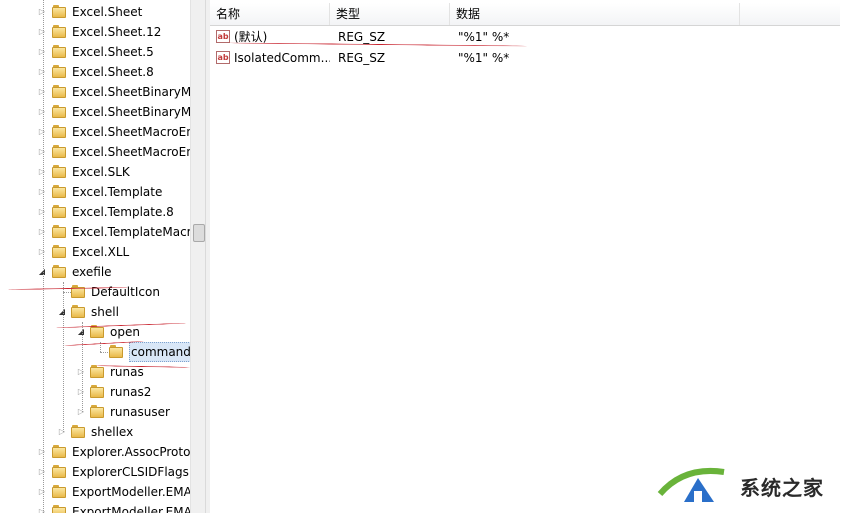  I want to click on tree-item-label: Excel.Sheet, so click(107, 12).